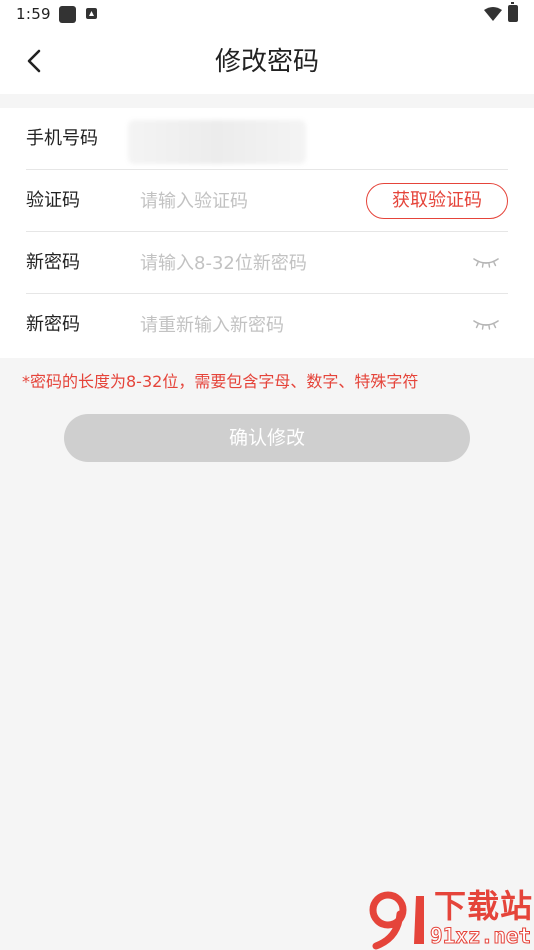 Image resolution: width=534 pixels, height=950 pixels. Describe the element at coordinates (67, 14) in the screenshot. I see `app-square-icon` at that location.